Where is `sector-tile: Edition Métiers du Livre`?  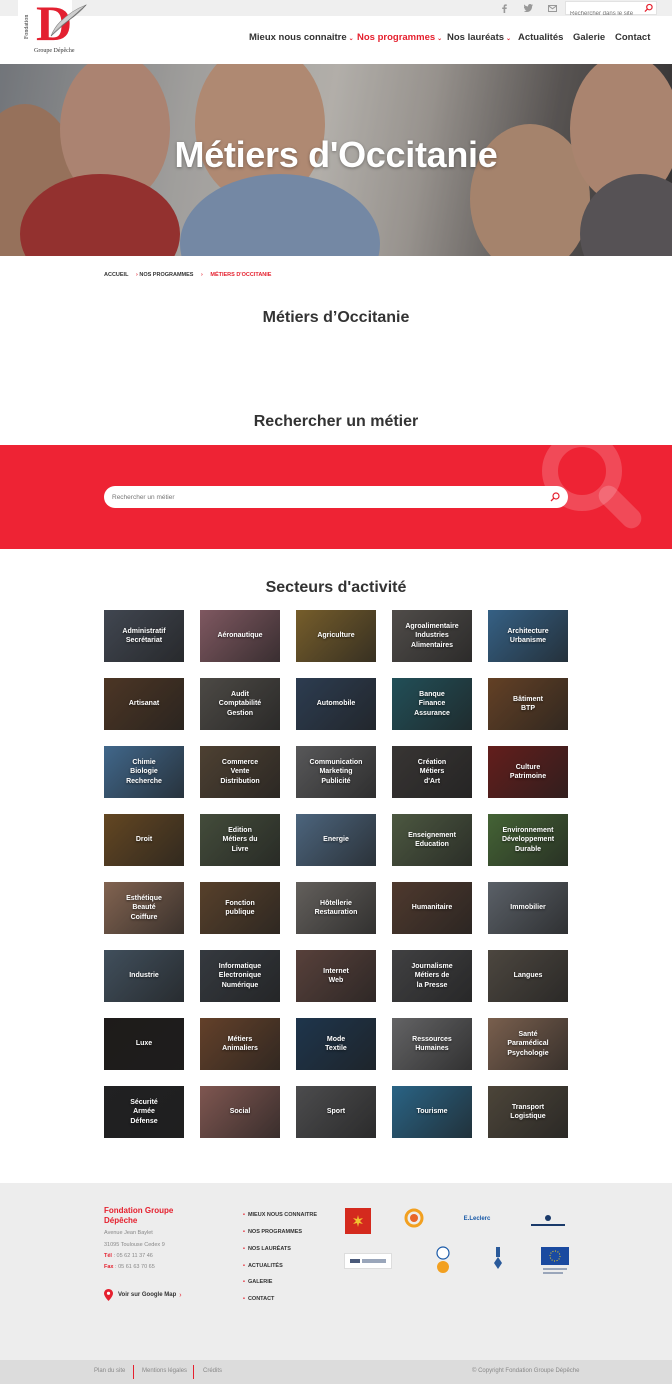 sector-tile: Edition Métiers du Livre is located at coordinates (240, 840).